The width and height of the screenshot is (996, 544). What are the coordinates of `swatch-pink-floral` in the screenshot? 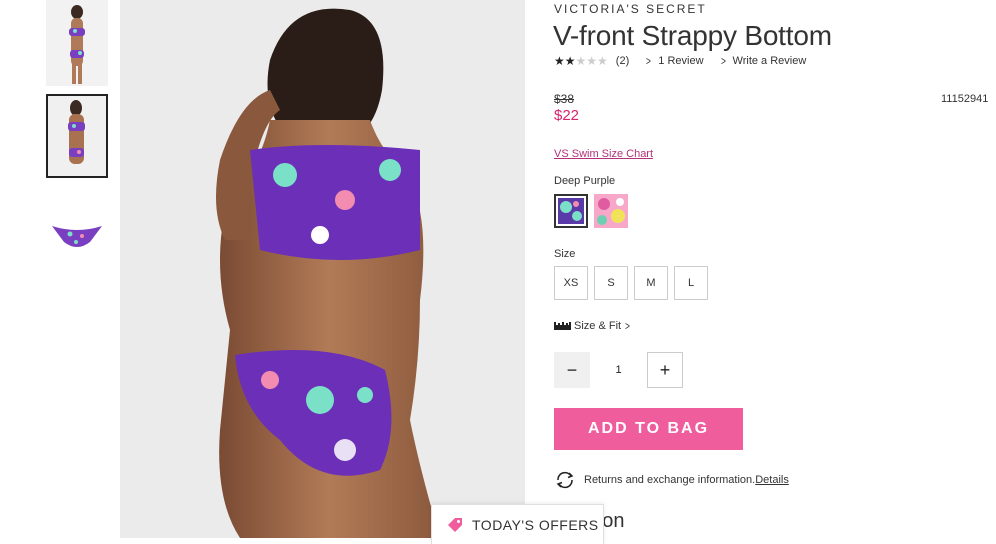 It's located at (611, 211).